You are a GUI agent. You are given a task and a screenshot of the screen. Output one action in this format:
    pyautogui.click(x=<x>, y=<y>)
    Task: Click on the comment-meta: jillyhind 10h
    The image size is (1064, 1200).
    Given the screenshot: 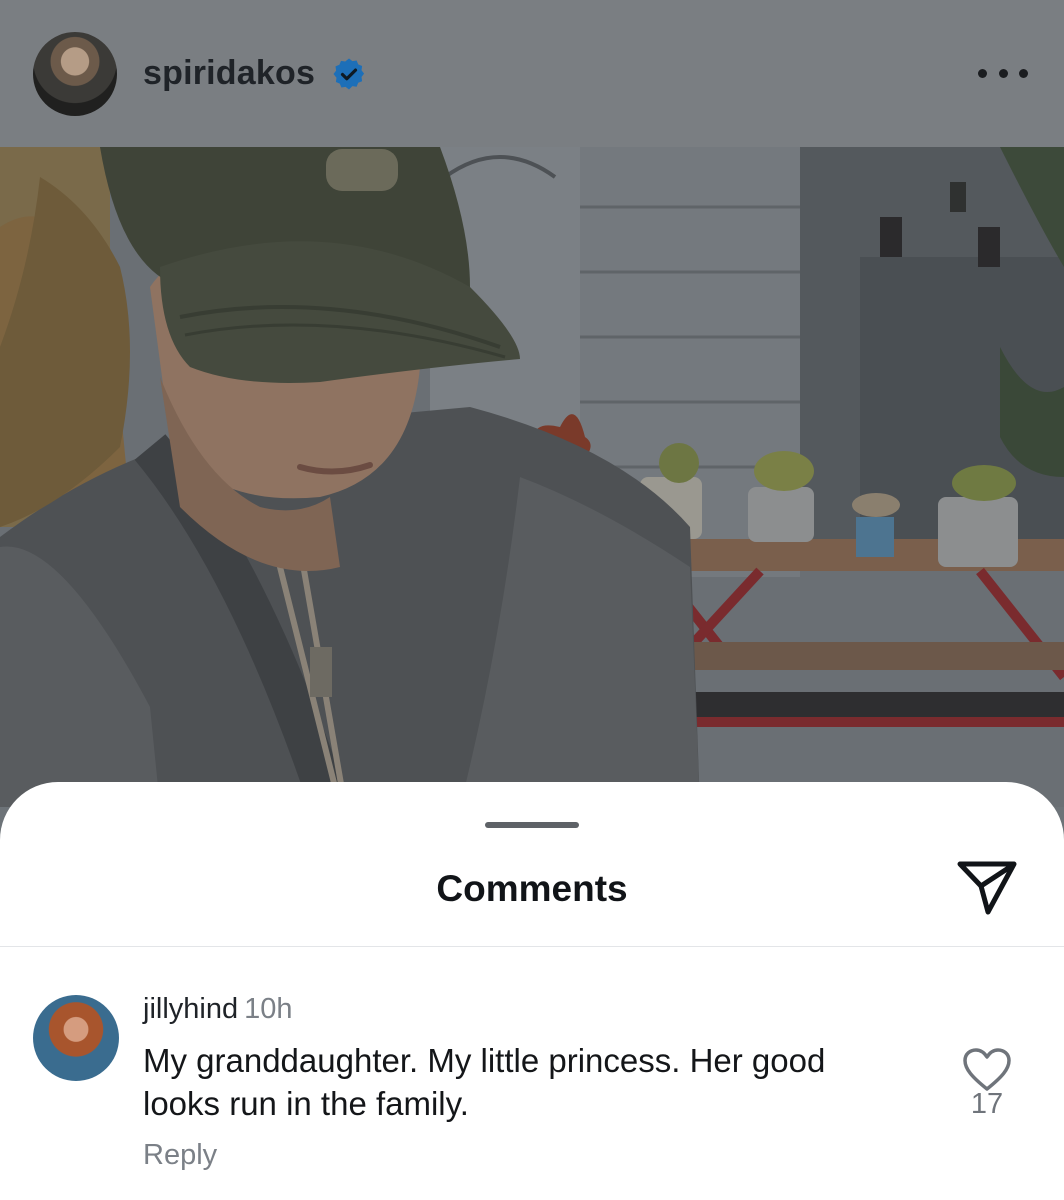 What is the action you would take?
    pyautogui.click(x=218, y=1009)
    